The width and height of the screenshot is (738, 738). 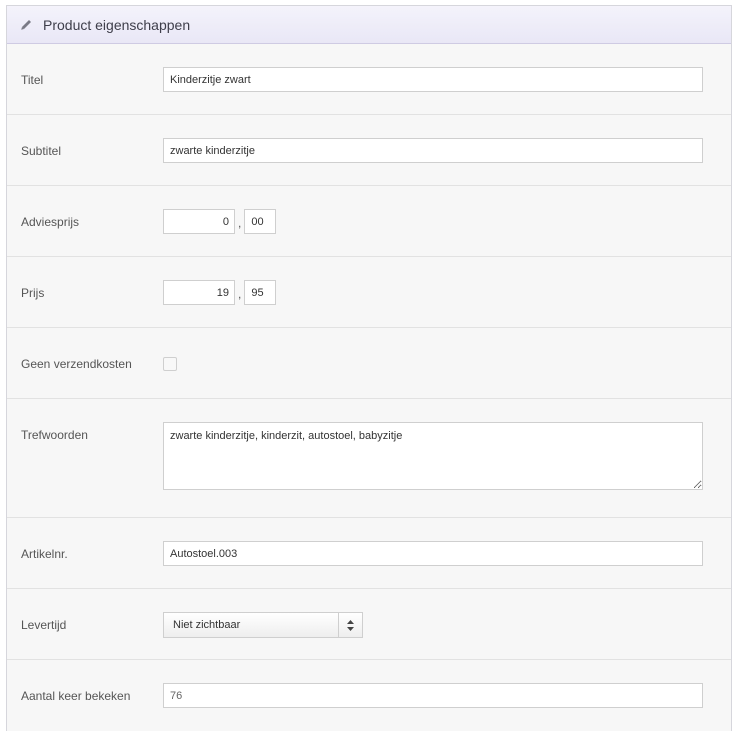 I want to click on row-titel: Titel, so click(x=369, y=79).